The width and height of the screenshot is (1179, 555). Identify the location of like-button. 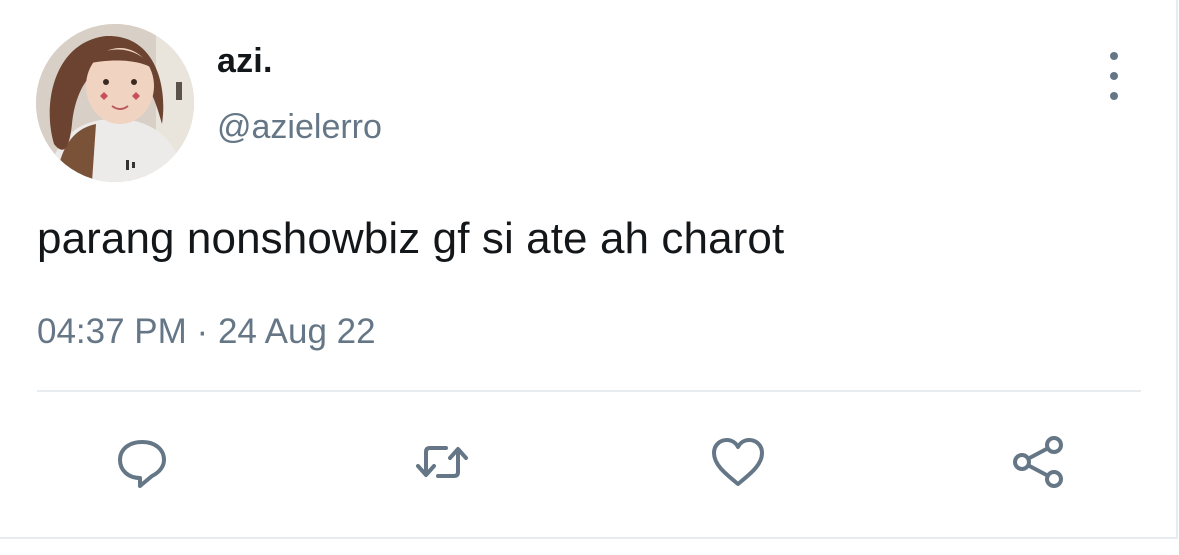
(738, 462).